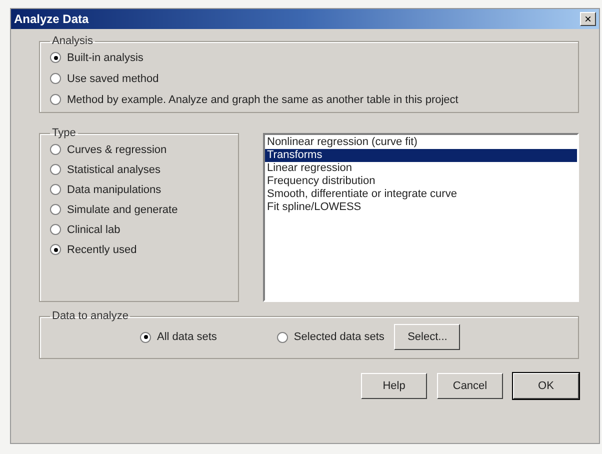 Image resolution: width=602 pixels, height=454 pixels. I want to click on radio-label: Built-in analysis, so click(105, 58).